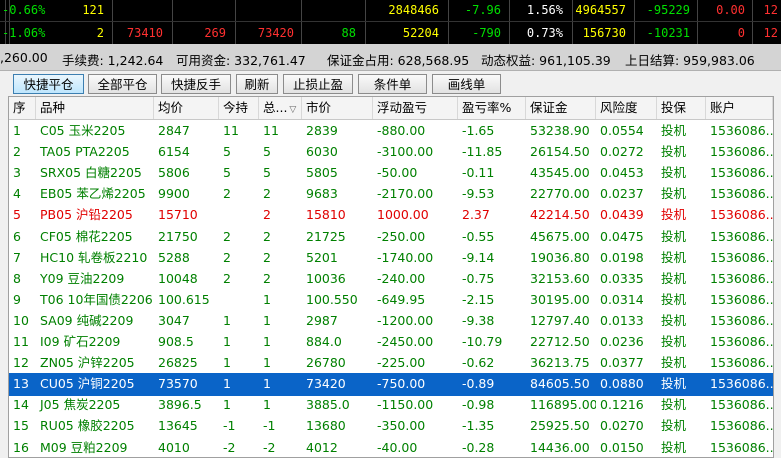 This screenshot has height=458, width=781. Describe the element at coordinates (196, 84) in the screenshot. I see `quick-reverse-button: 快捷反手` at that location.